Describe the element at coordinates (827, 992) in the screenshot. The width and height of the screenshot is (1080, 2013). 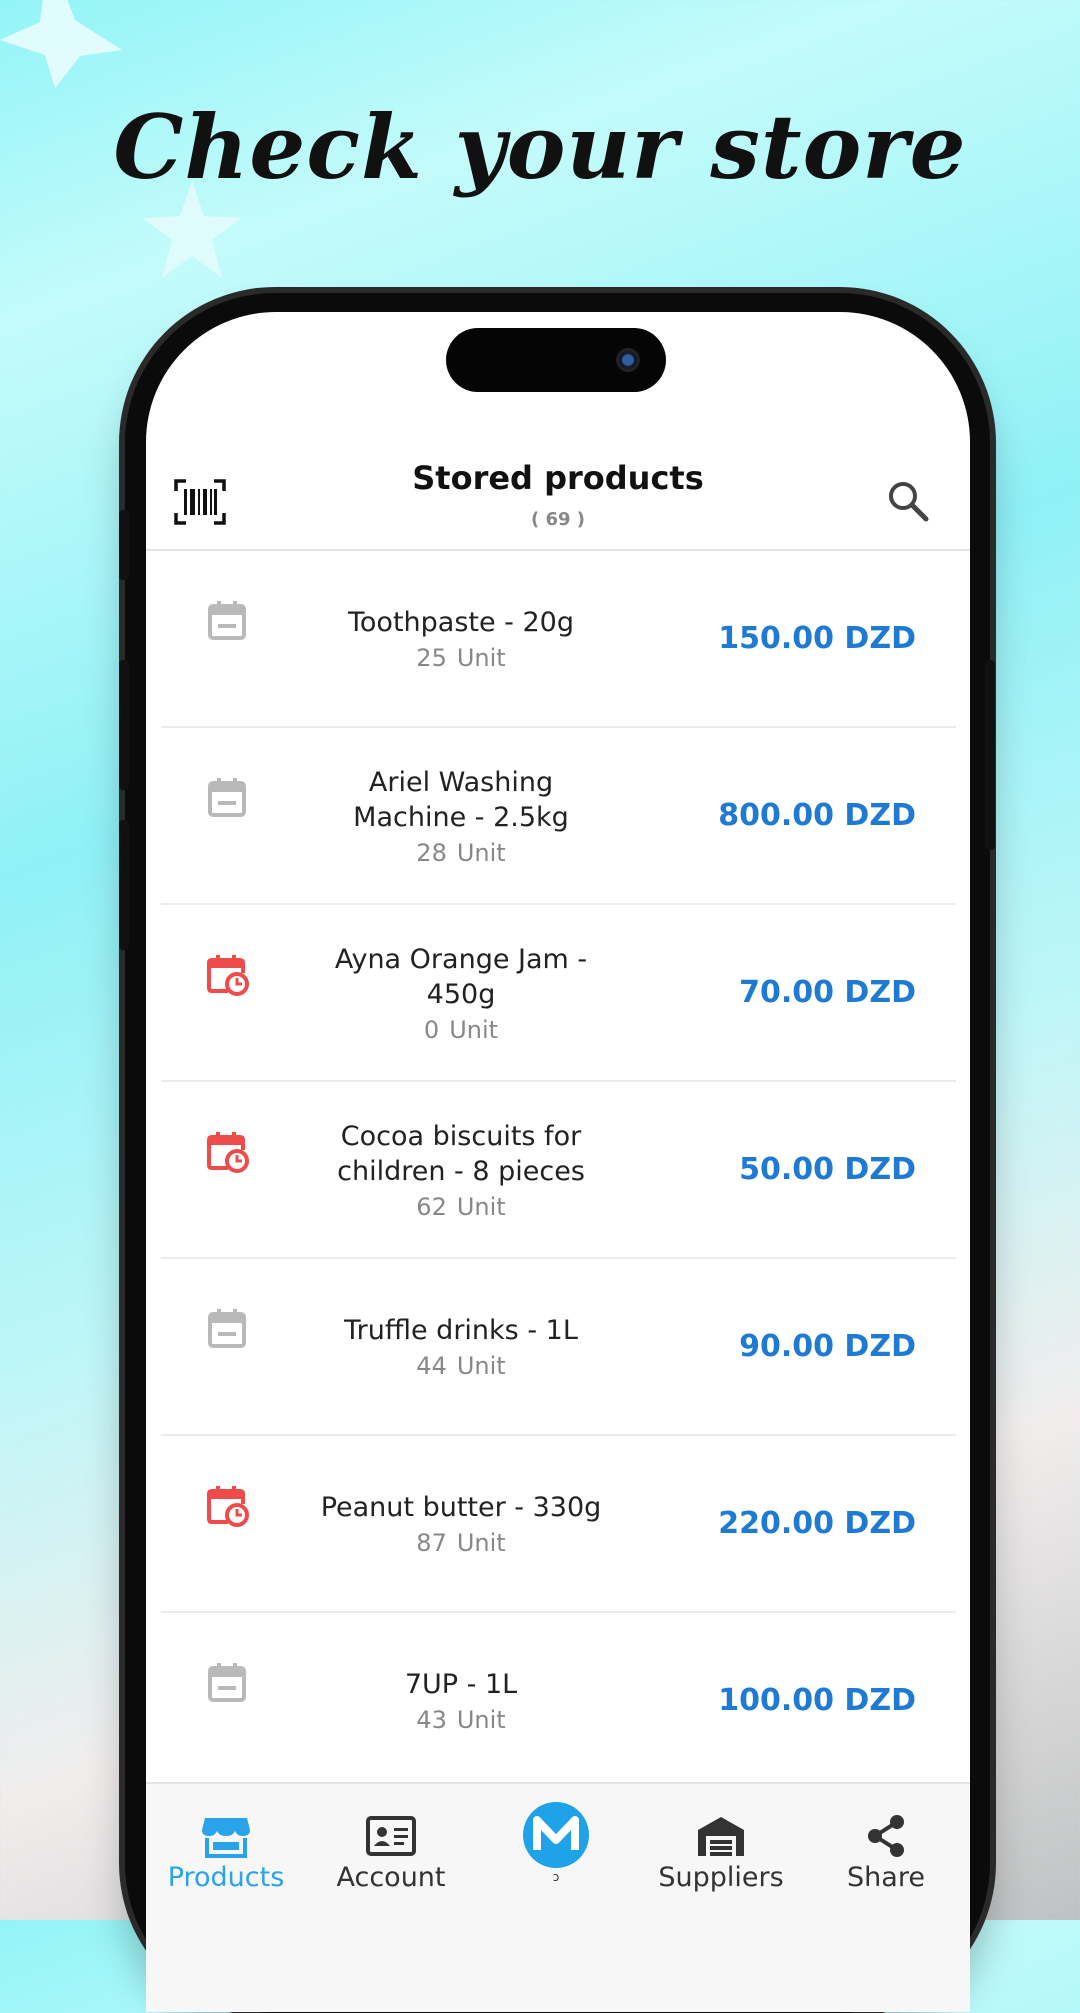
I see `product-price: 70.00 DZD` at that location.